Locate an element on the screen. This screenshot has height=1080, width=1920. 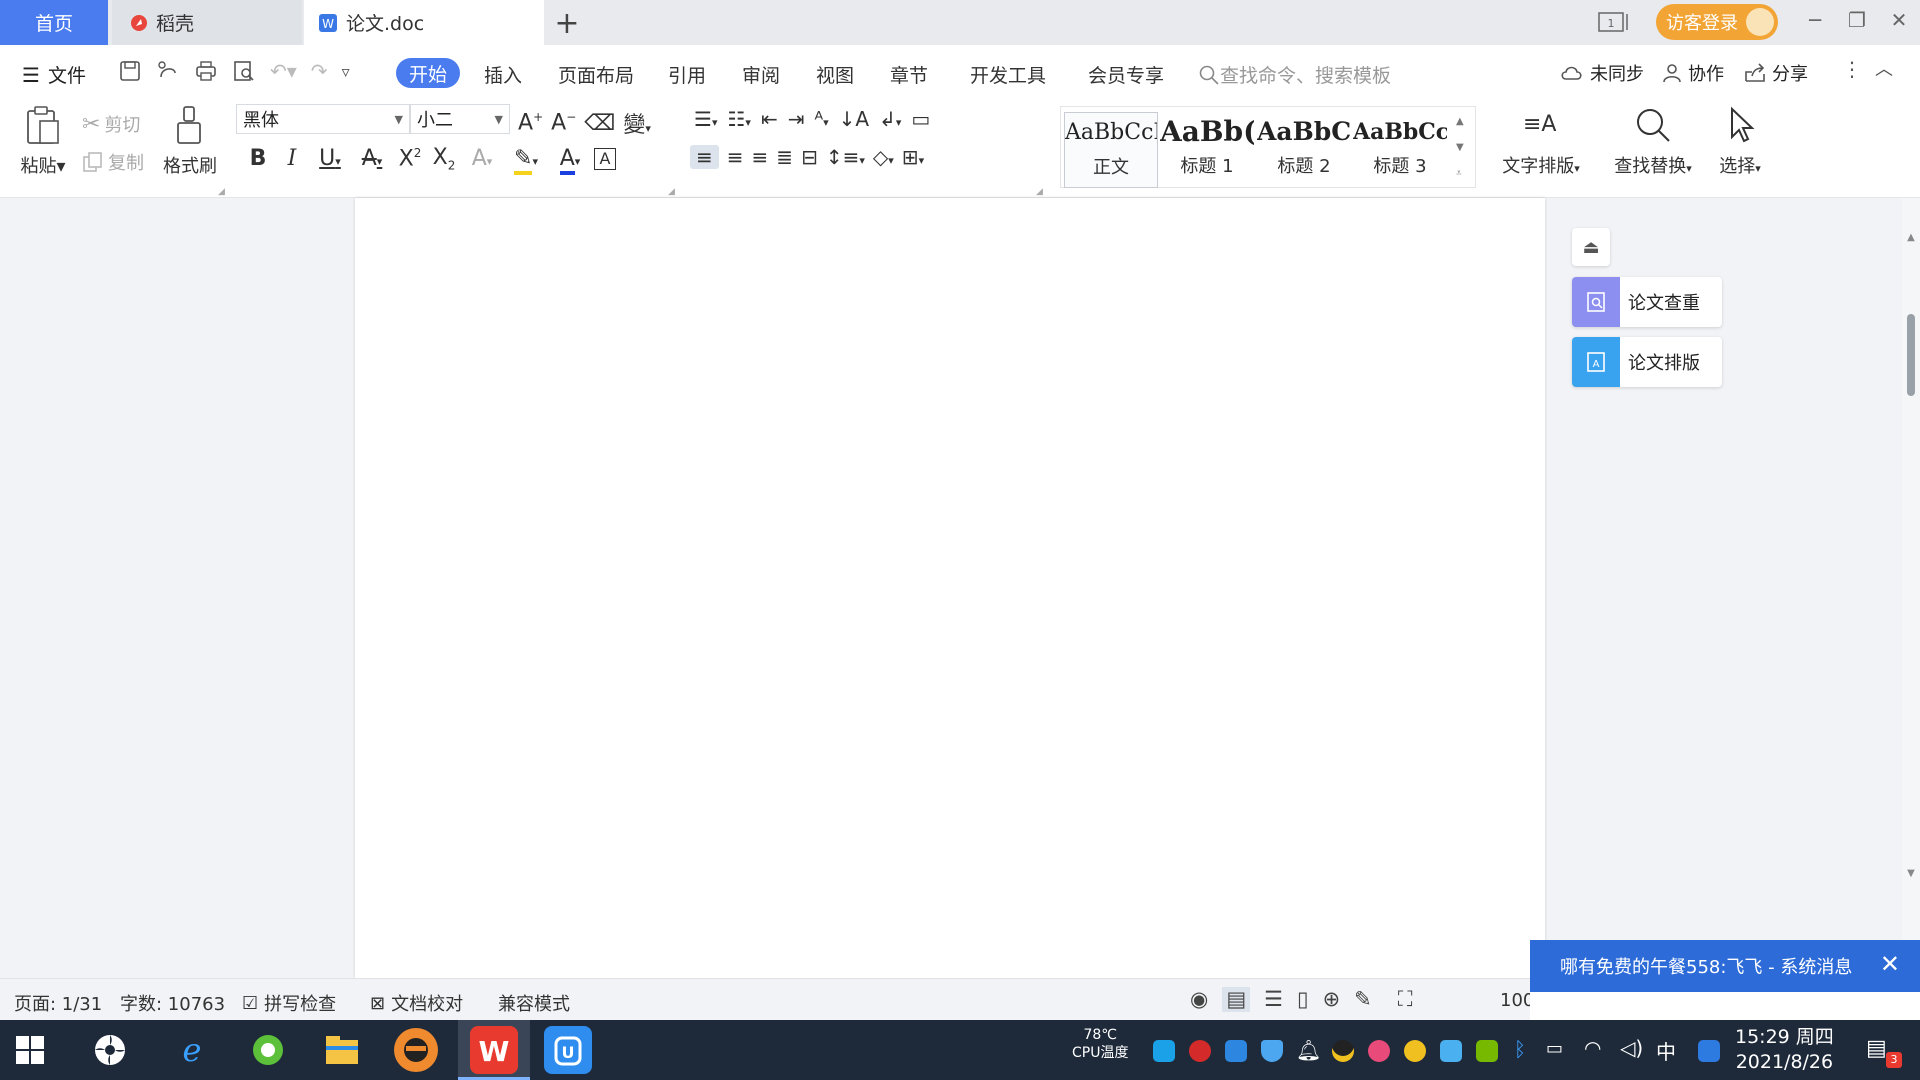
distribute-icon: ⊟ is located at coordinates (809, 157).